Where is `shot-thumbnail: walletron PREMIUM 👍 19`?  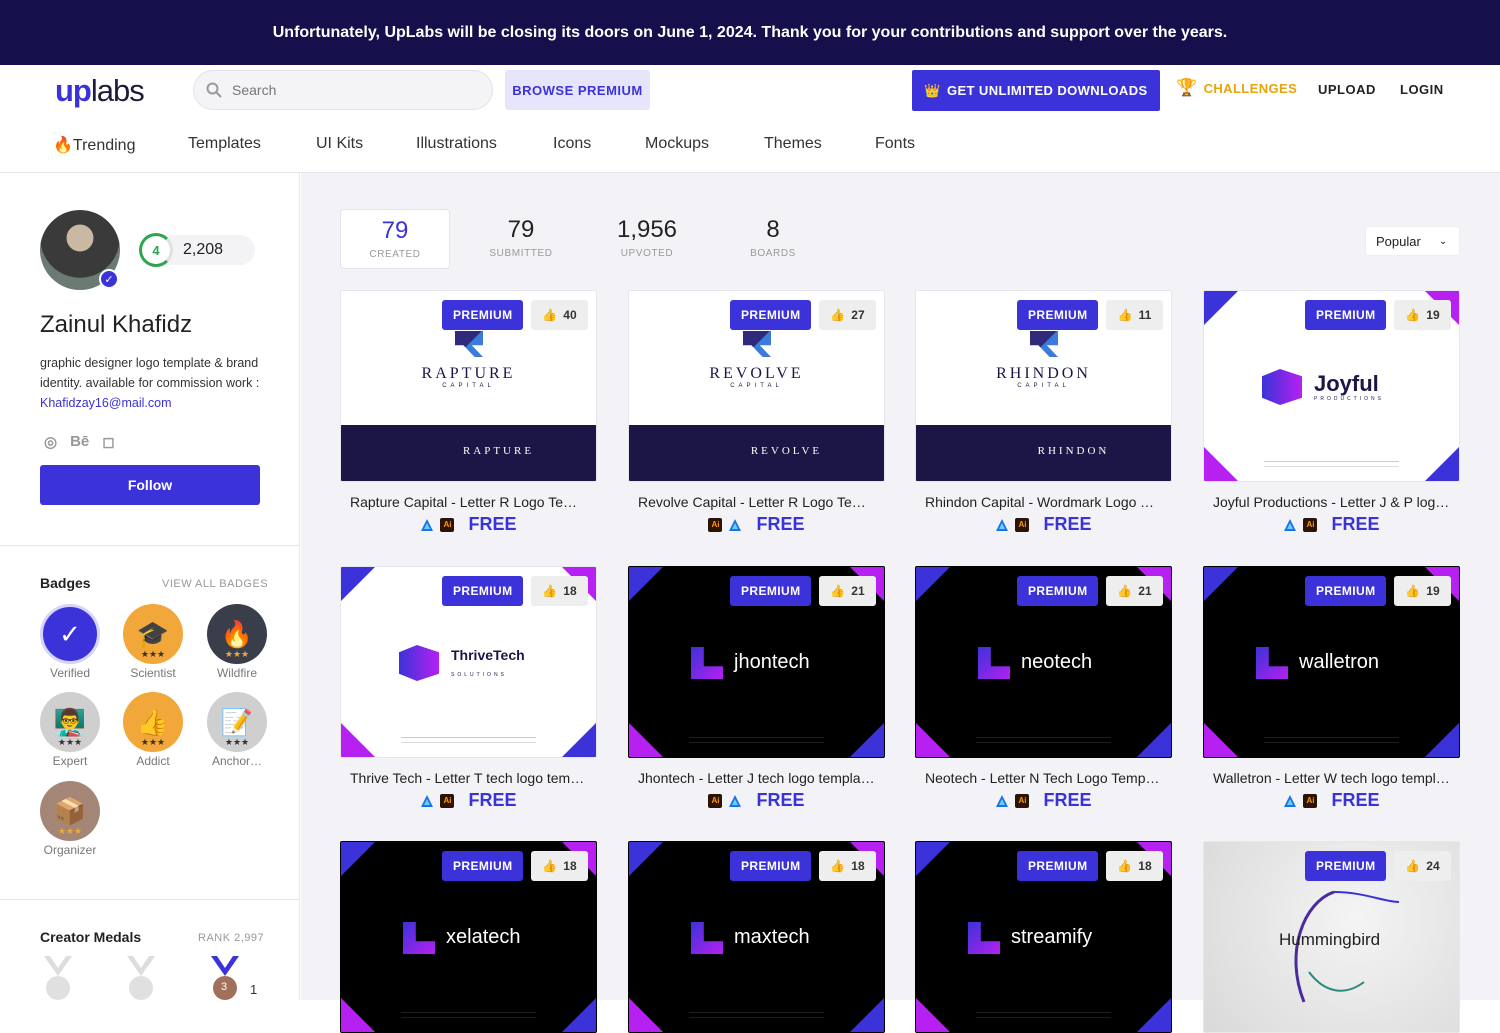 shot-thumbnail: walletron PREMIUM 👍 19 is located at coordinates (1331, 662).